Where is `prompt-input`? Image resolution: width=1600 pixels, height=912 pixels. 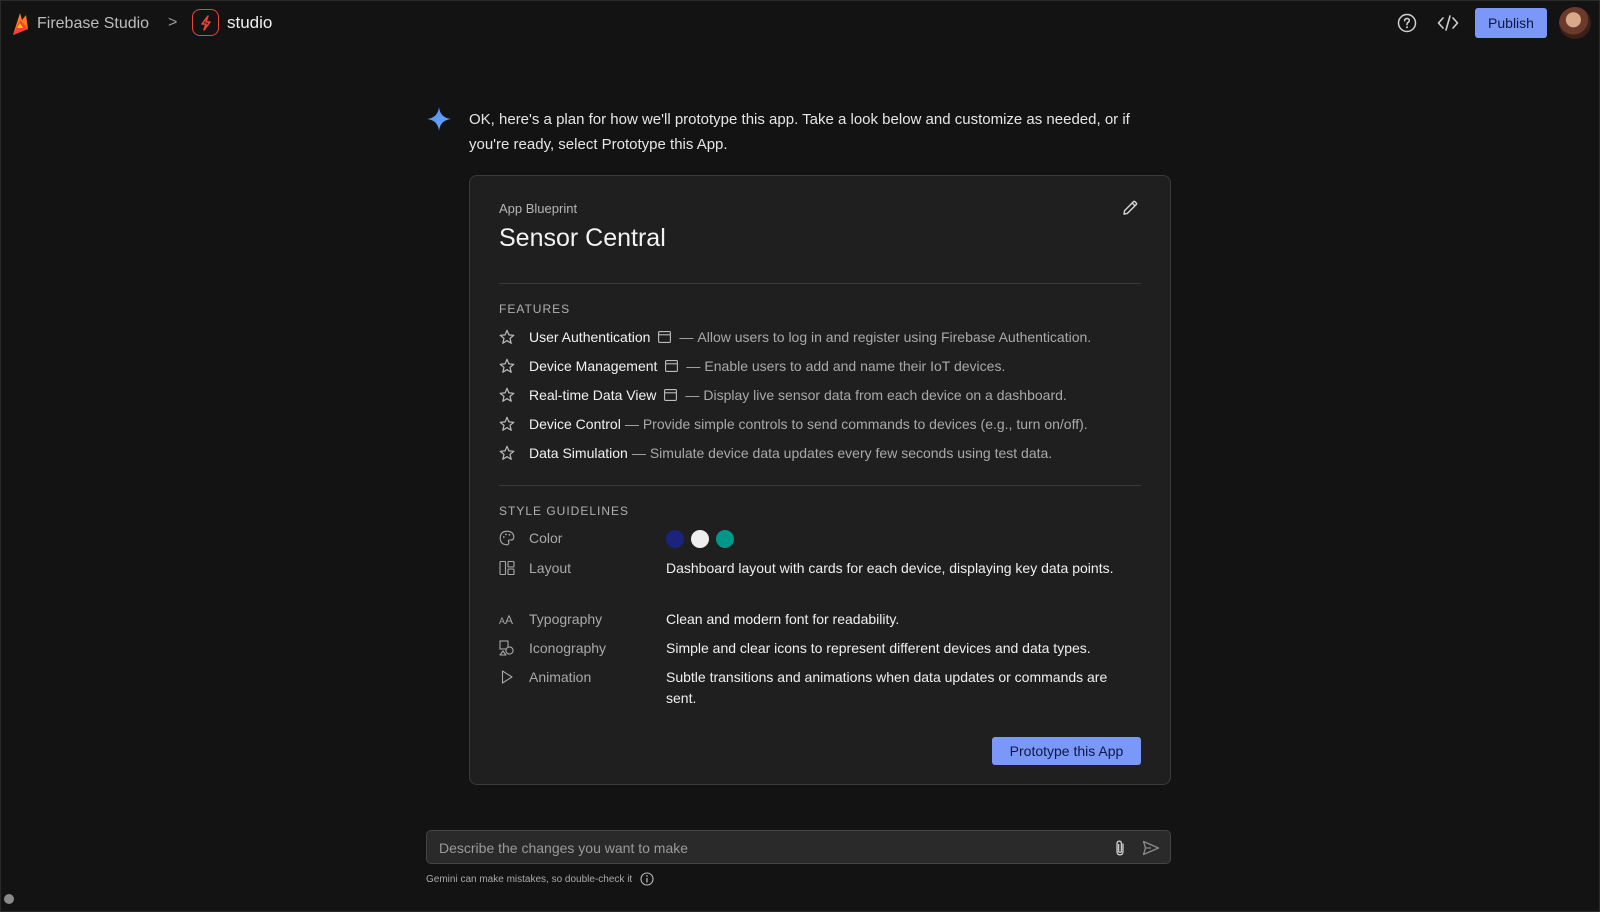 prompt-input is located at coordinates (759, 848).